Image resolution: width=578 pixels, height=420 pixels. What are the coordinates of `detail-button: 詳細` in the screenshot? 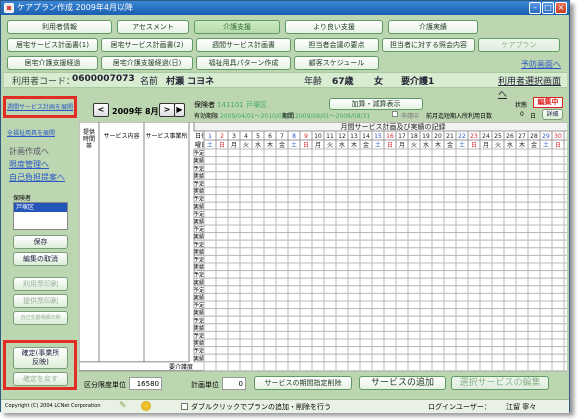 It's located at (552, 114).